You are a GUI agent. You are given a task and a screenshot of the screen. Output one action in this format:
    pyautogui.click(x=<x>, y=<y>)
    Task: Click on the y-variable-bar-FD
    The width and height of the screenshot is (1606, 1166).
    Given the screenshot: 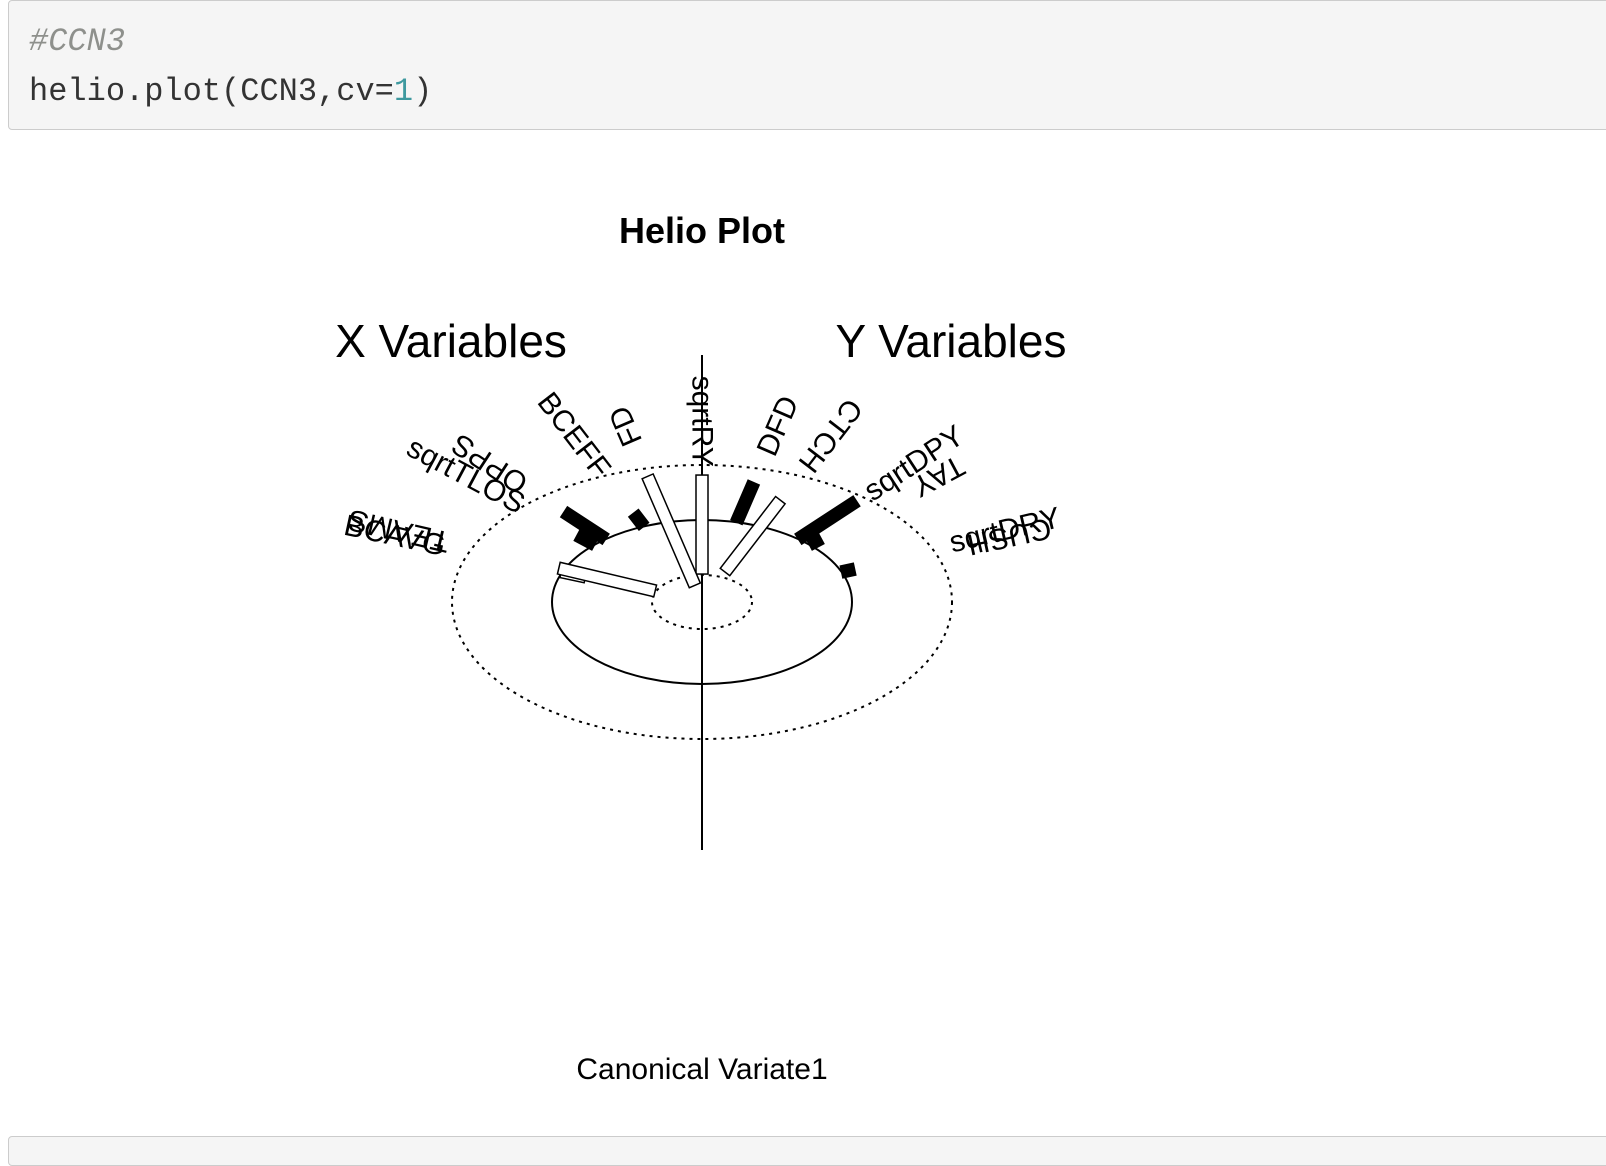 What is the action you would take?
    pyautogui.click(x=671, y=530)
    